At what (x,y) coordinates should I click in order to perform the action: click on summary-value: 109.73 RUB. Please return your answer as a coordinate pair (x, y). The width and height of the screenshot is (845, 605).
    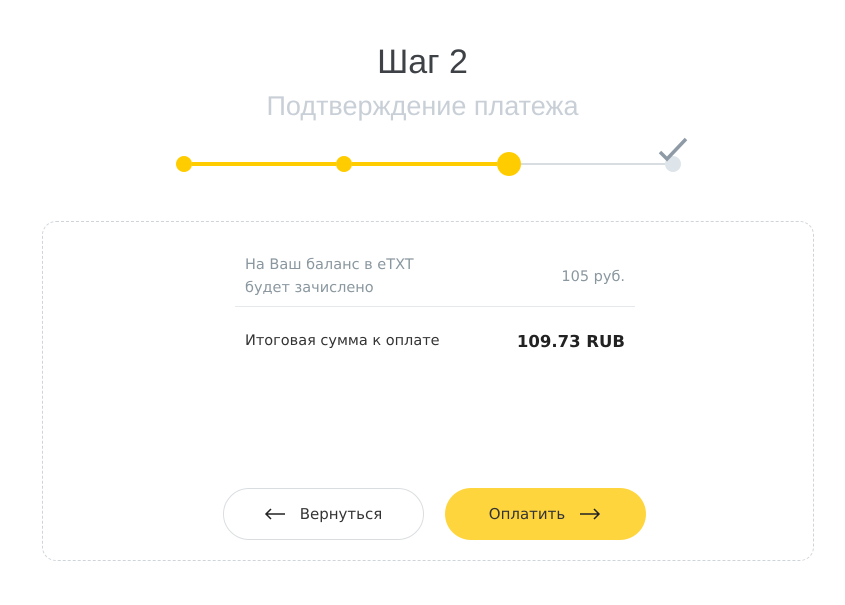
    Looking at the image, I should click on (570, 341).